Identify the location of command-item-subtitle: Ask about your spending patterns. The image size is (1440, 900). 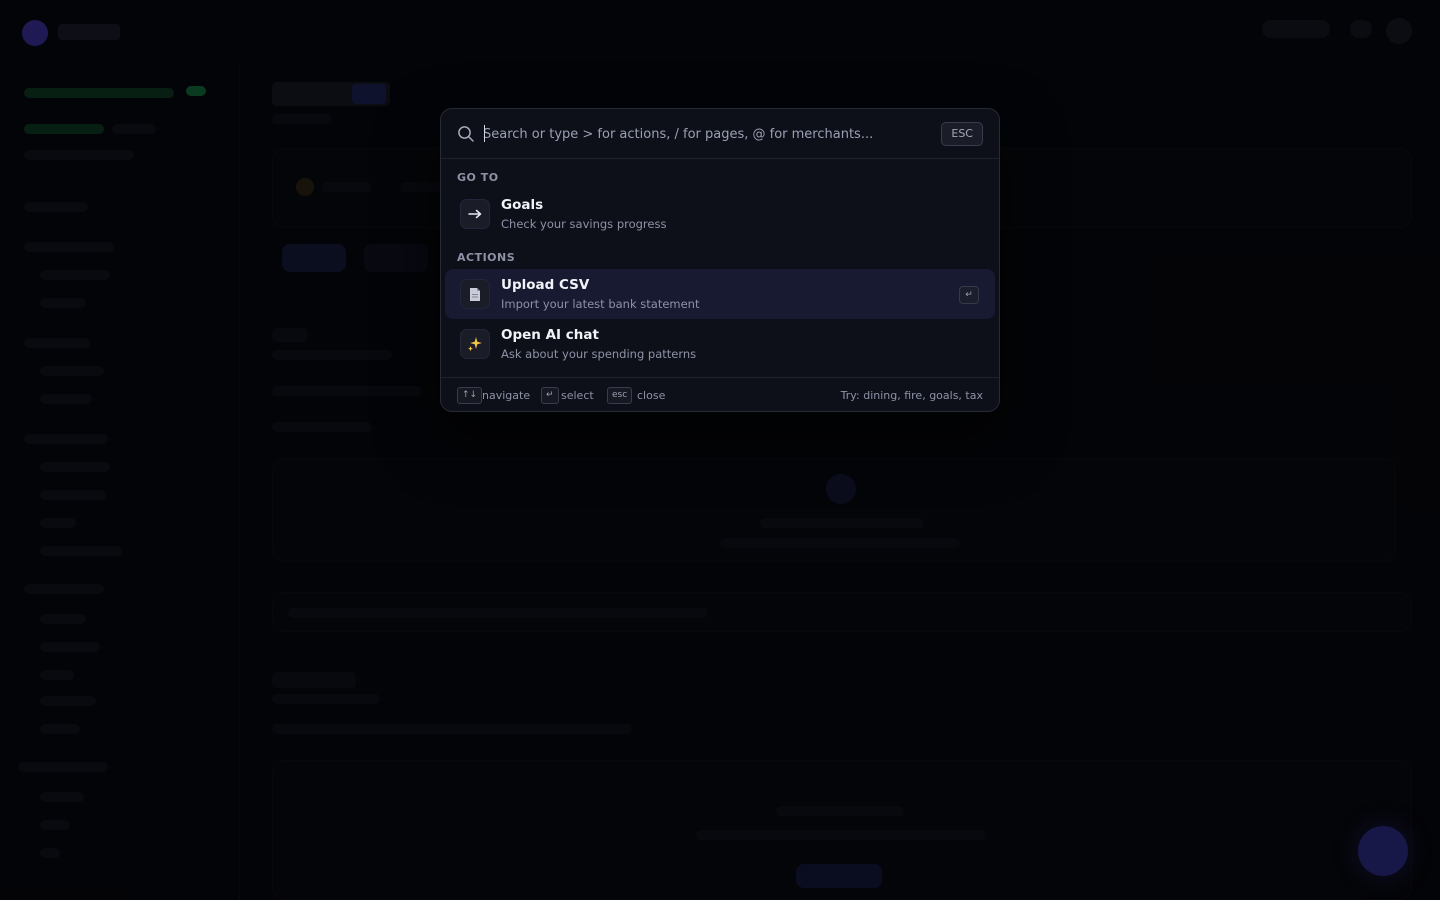
(599, 354).